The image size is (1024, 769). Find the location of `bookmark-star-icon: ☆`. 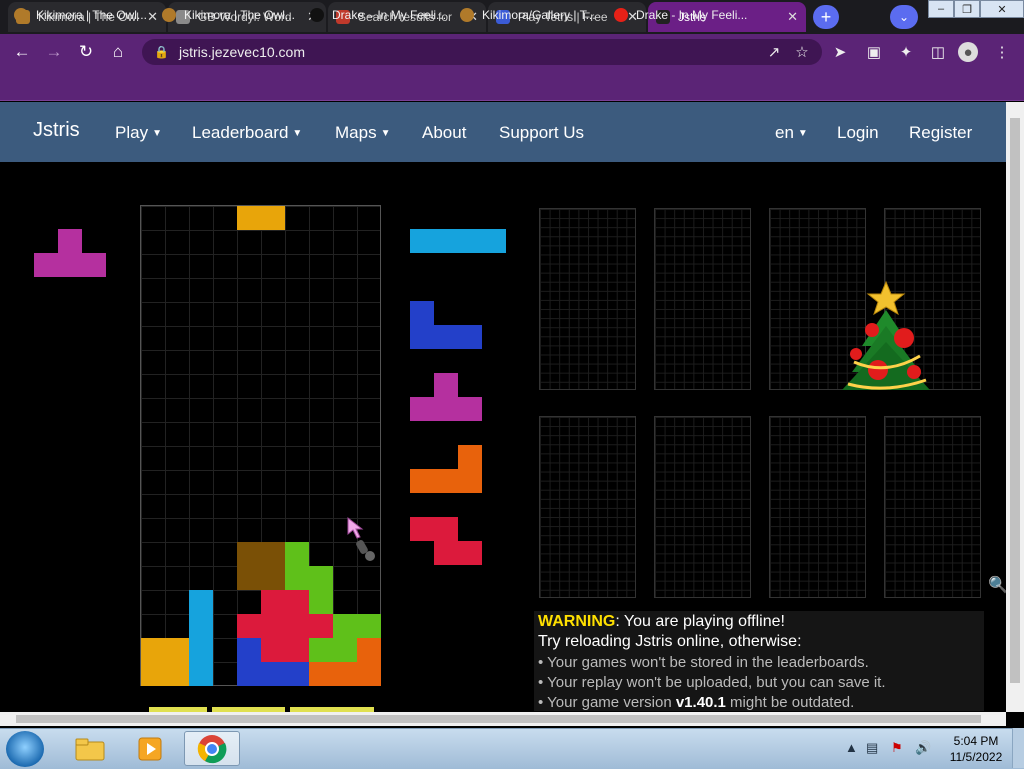

bookmark-star-icon: ☆ is located at coordinates (802, 52).